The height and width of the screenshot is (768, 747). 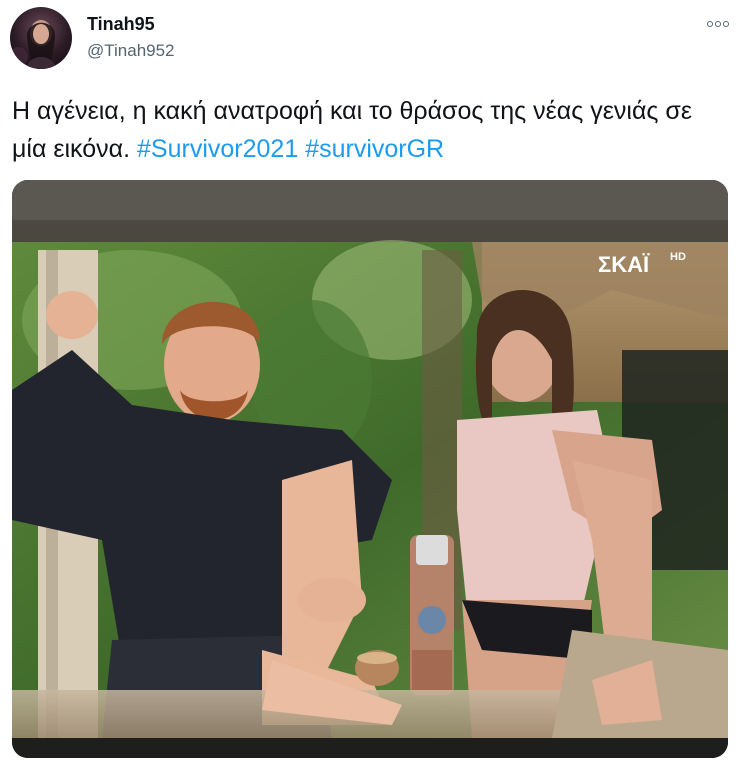 What do you see at coordinates (33, 44) in the screenshot?
I see `avatar-photo` at bounding box center [33, 44].